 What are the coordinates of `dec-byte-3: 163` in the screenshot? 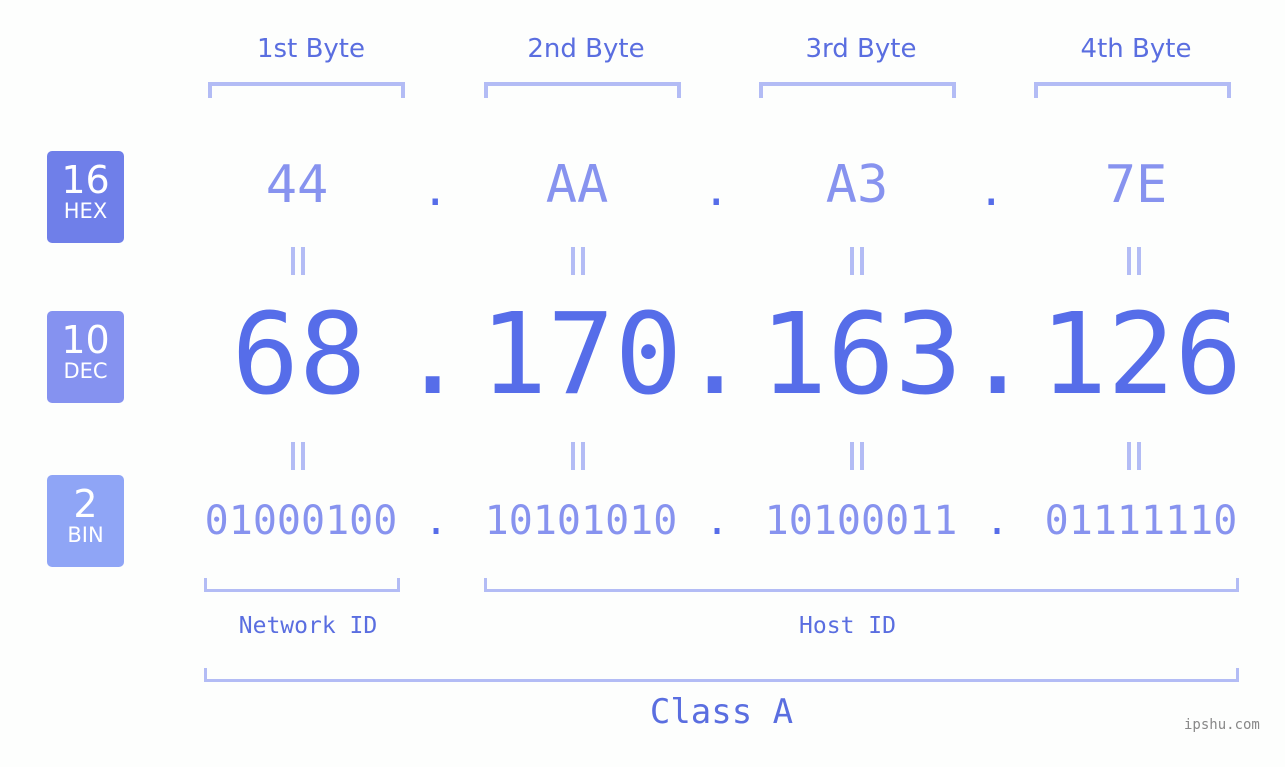 It's located at (861, 355).